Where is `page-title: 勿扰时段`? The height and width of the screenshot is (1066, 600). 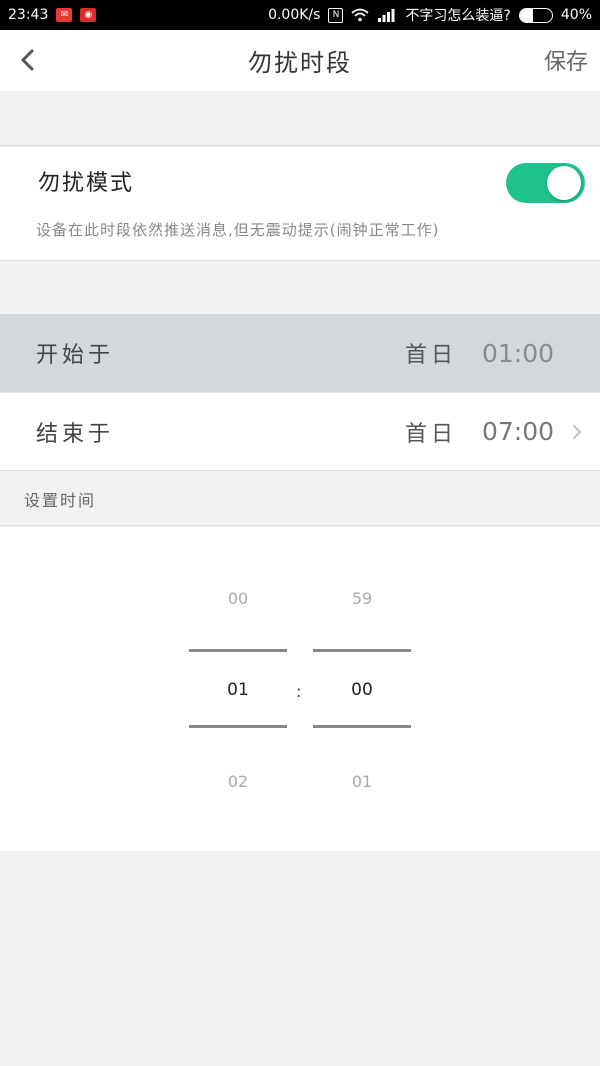
page-title: 勿扰时段 is located at coordinates (300, 63).